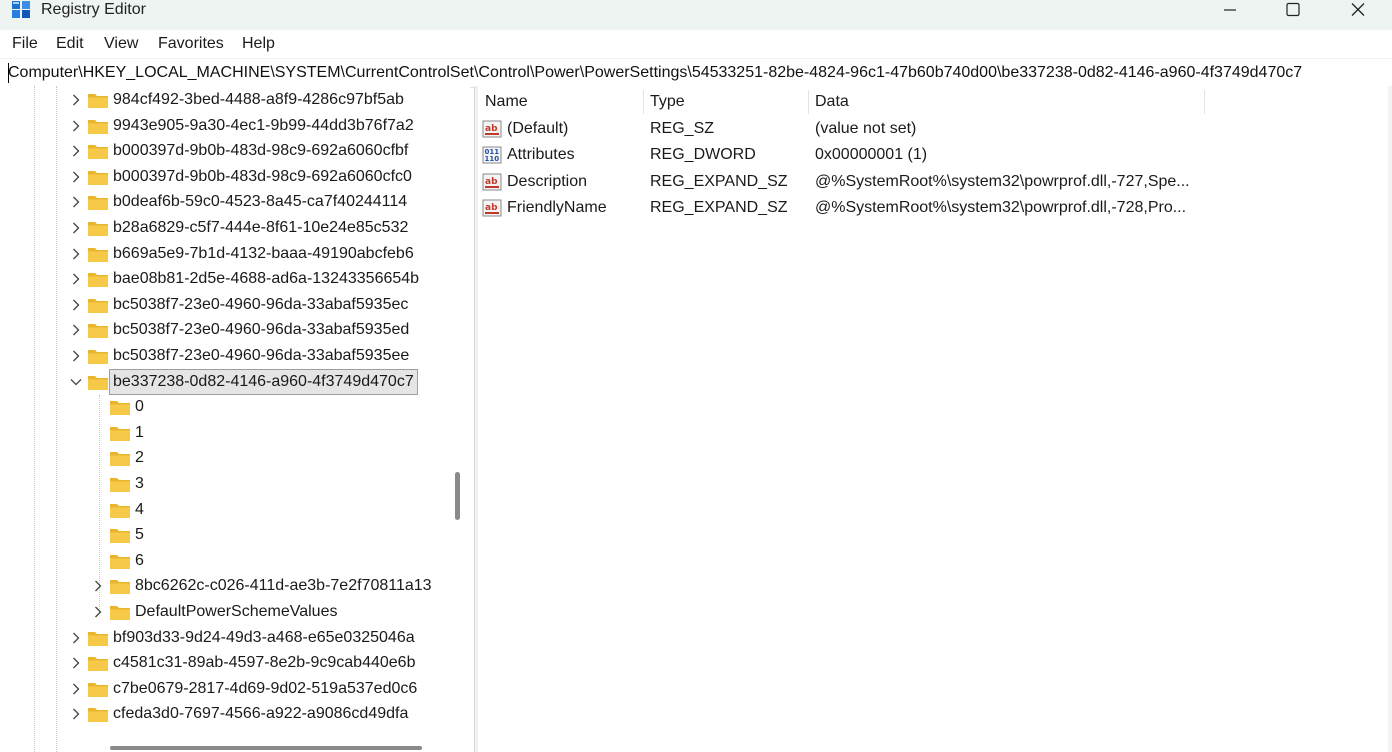  Describe the element at coordinates (139, 535) in the screenshot. I see `tree-item-label: 5` at that location.